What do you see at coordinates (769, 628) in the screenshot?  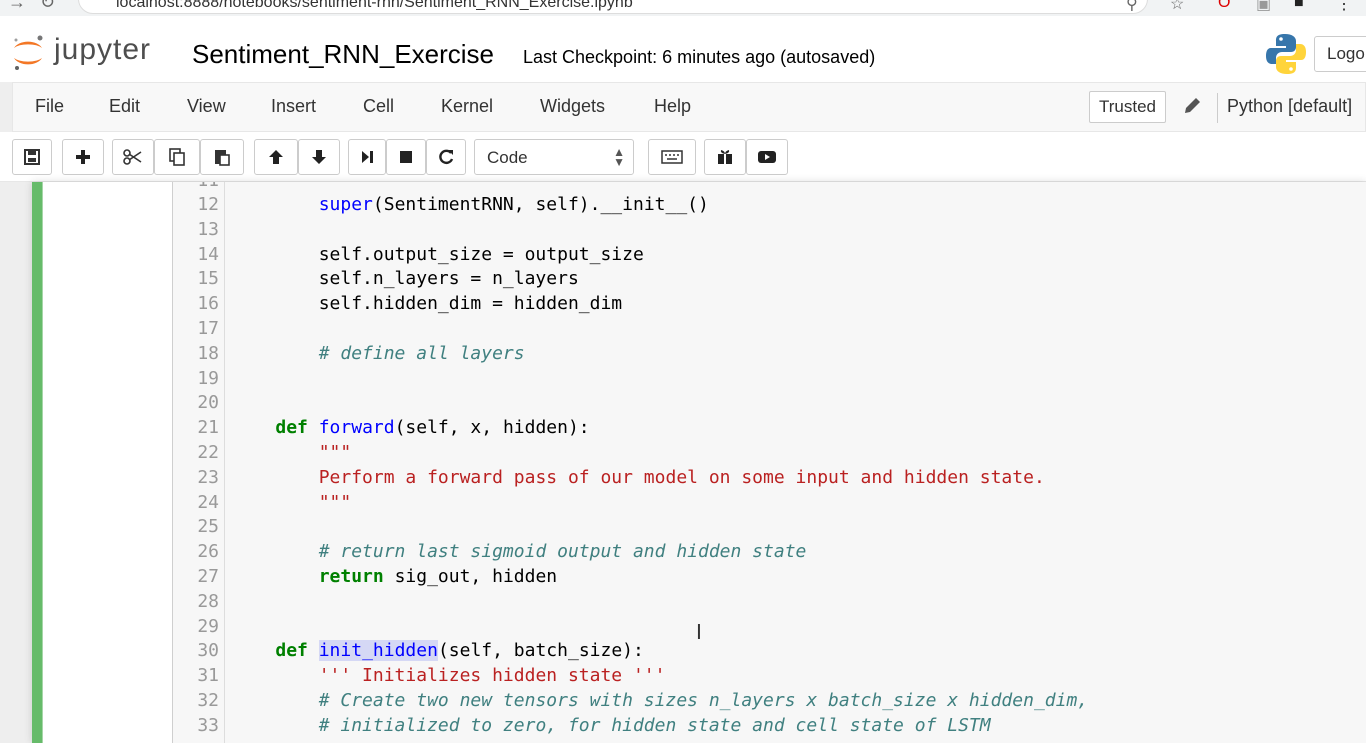 I see `code-line: 29` at bounding box center [769, 628].